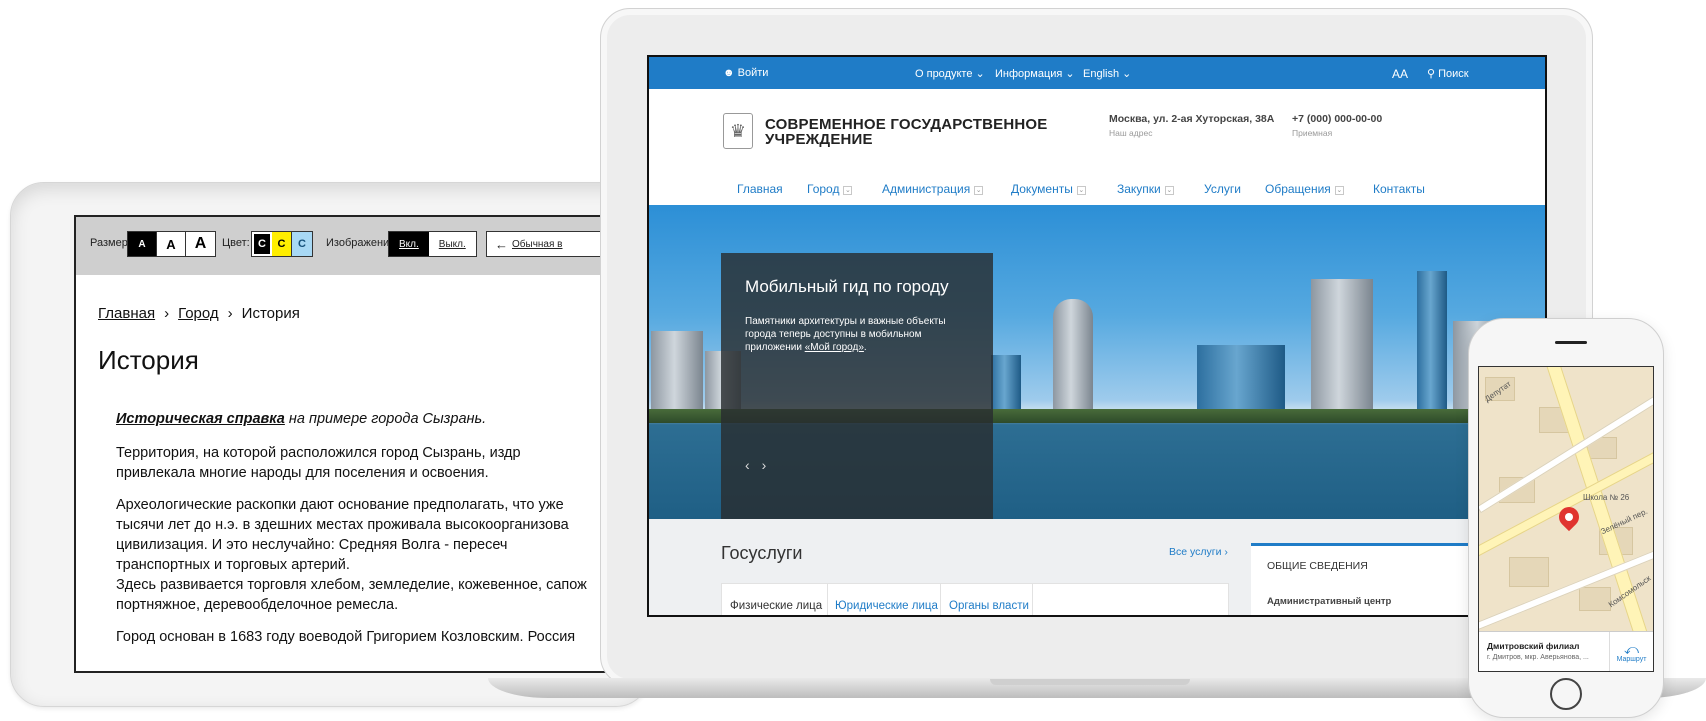 Image resolution: width=1706 pixels, height=721 pixels. I want to click on article-line: портняжное, деревообделочное ремесла., so click(366, 605).